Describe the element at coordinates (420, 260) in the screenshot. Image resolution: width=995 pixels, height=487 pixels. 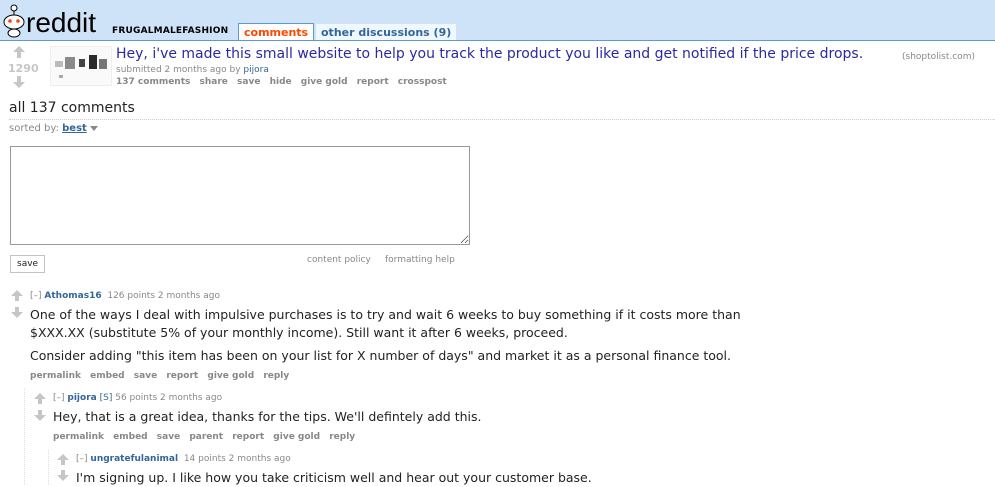
I see `formatting-help-link: formatting help` at that location.